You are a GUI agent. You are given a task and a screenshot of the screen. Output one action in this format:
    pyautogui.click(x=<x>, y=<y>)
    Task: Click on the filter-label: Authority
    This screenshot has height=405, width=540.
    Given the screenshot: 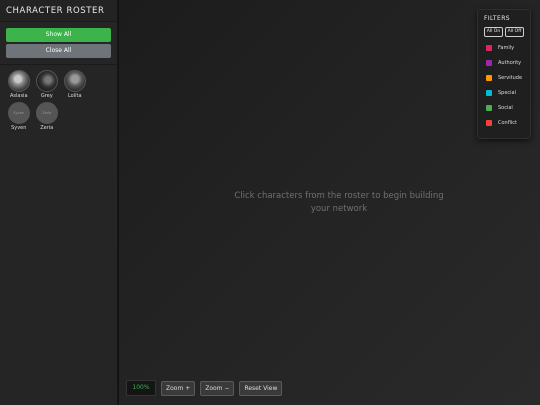 What is the action you would take?
    pyautogui.click(x=510, y=62)
    